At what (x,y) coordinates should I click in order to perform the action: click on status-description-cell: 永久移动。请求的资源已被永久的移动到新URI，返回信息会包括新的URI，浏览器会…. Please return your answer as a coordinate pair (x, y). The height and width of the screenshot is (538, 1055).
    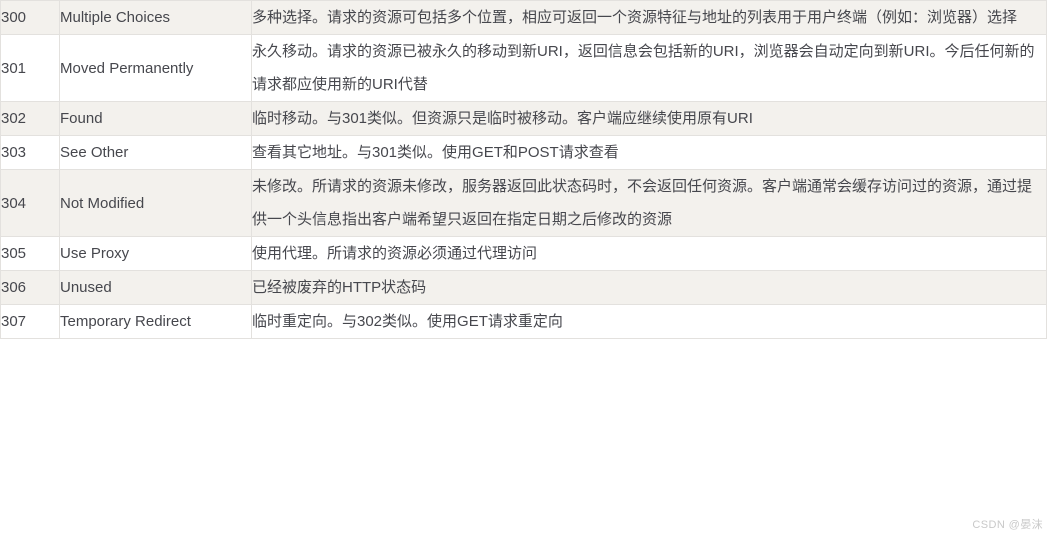
    Looking at the image, I should click on (649, 68).